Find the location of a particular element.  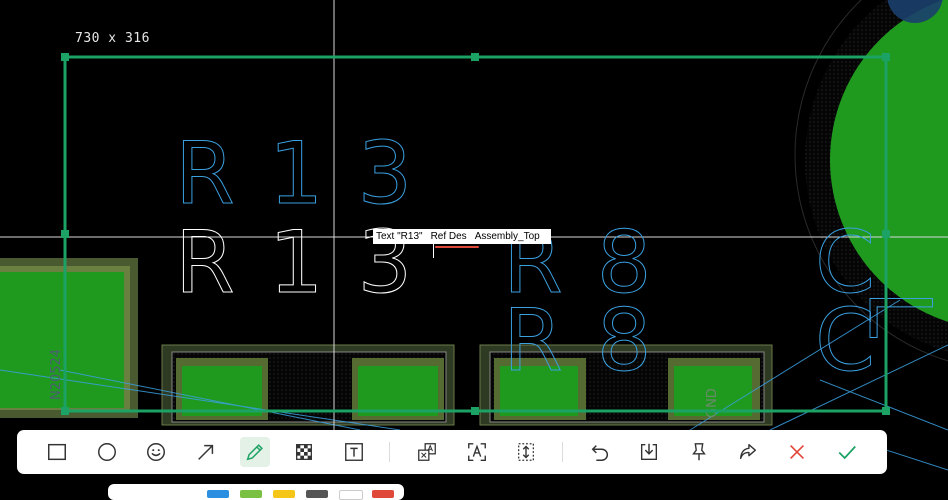

share-icon is located at coordinates (748, 451).